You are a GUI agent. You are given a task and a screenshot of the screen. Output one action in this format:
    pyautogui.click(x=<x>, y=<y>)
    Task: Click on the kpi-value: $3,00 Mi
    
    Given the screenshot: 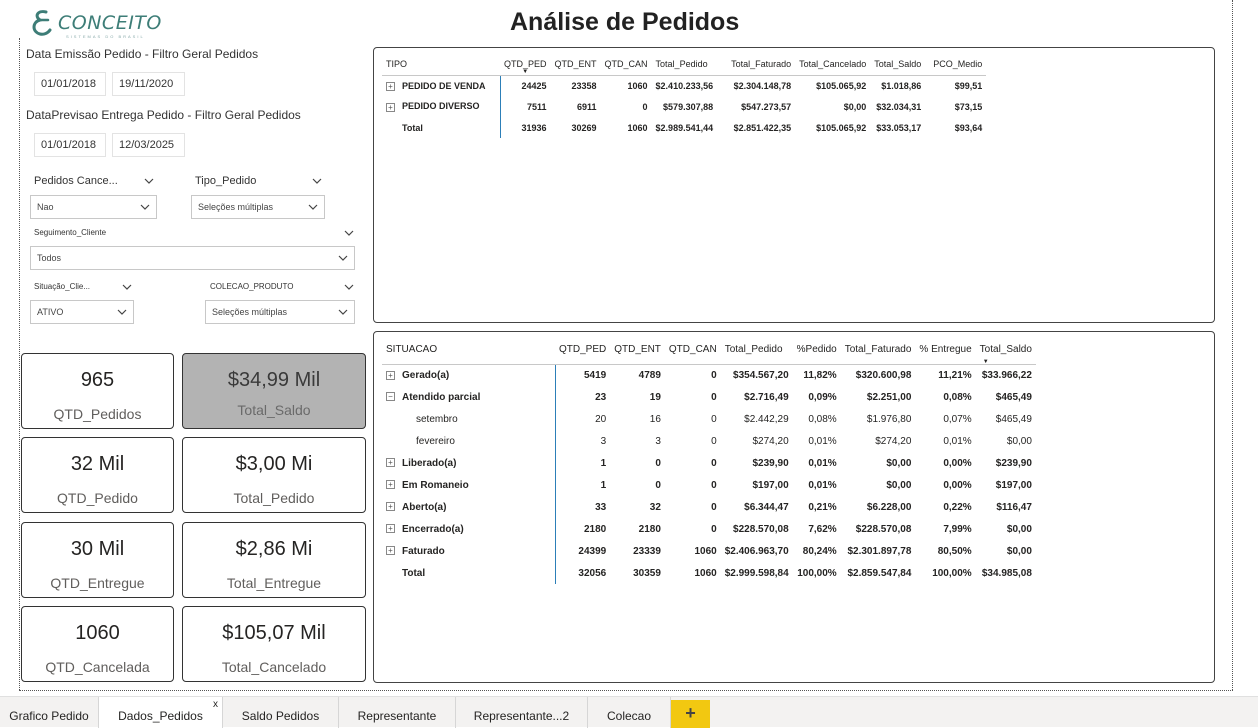 What is the action you would take?
    pyautogui.click(x=274, y=464)
    